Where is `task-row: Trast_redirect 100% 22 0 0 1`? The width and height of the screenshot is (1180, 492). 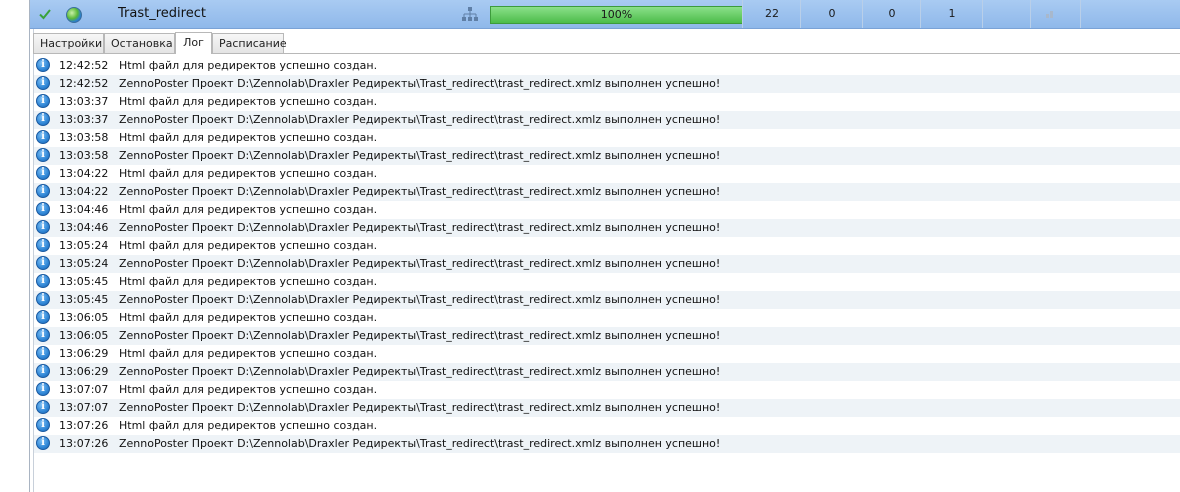 task-row: Trast_redirect 100% 22 0 0 1 is located at coordinates (605, 14).